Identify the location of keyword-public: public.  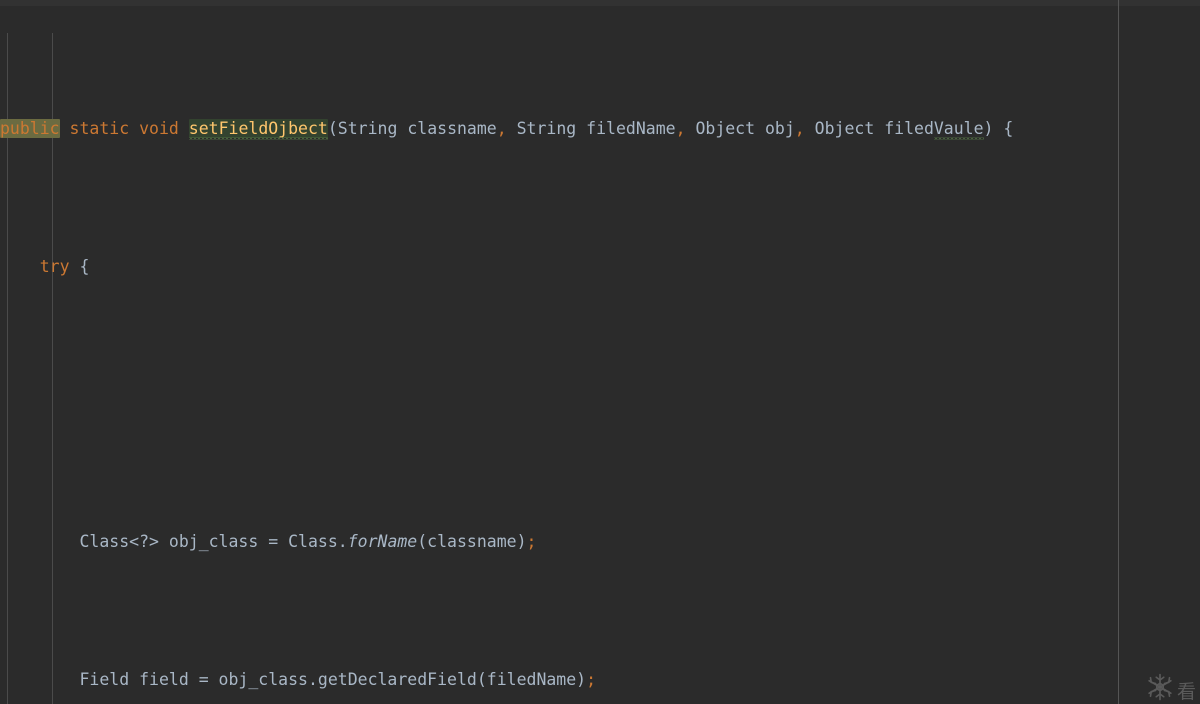
(30, 129).